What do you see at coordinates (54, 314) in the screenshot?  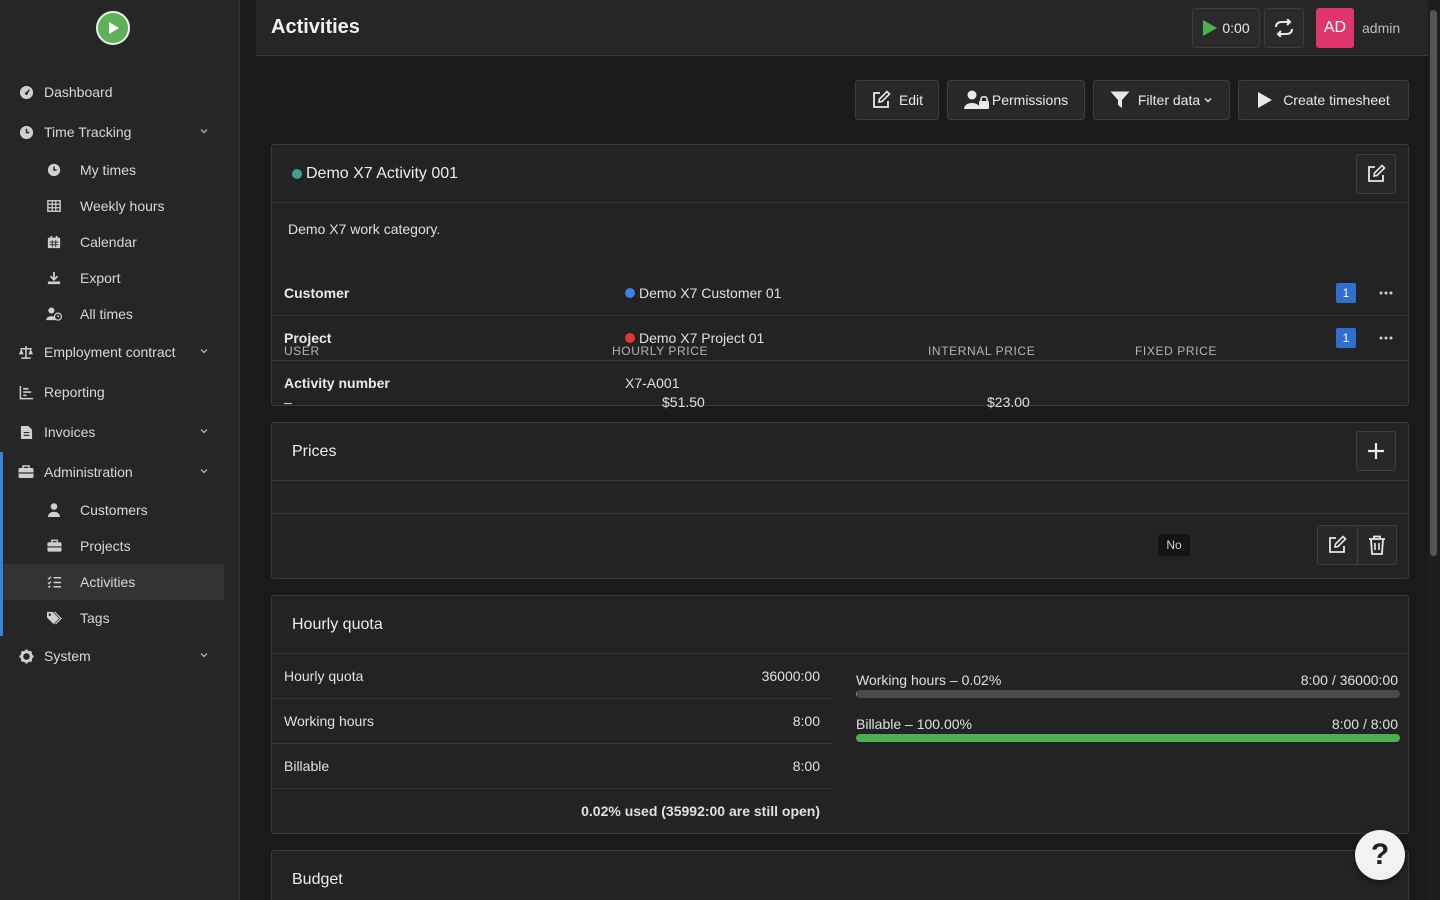 I see `user-clock-icon` at bounding box center [54, 314].